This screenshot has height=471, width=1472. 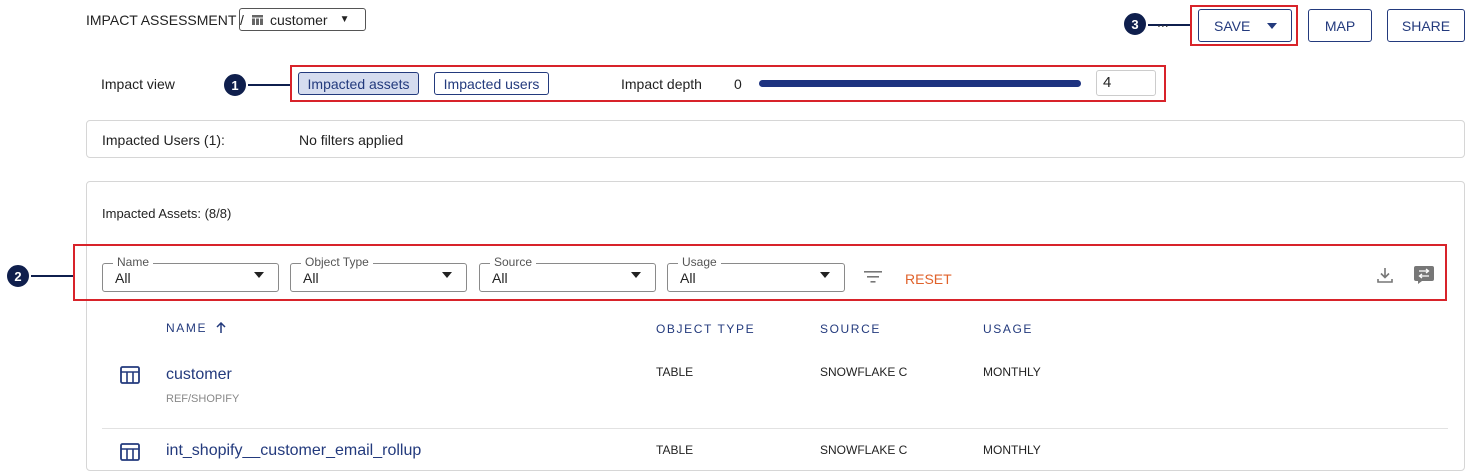 What do you see at coordinates (500, 278) in the screenshot?
I see `filter-source-value: All` at bounding box center [500, 278].